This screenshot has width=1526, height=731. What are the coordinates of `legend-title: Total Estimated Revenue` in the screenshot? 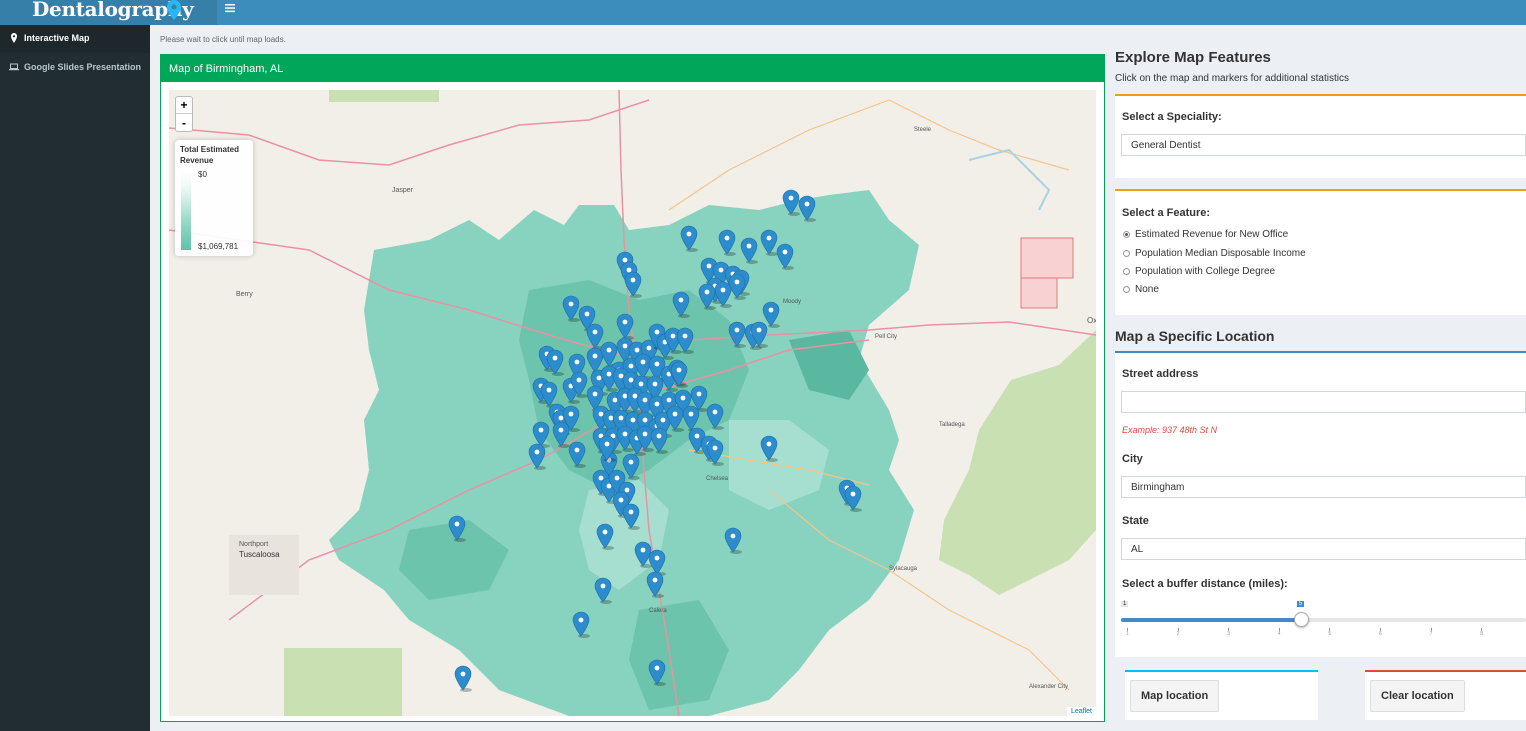 It's located at (209, 155).